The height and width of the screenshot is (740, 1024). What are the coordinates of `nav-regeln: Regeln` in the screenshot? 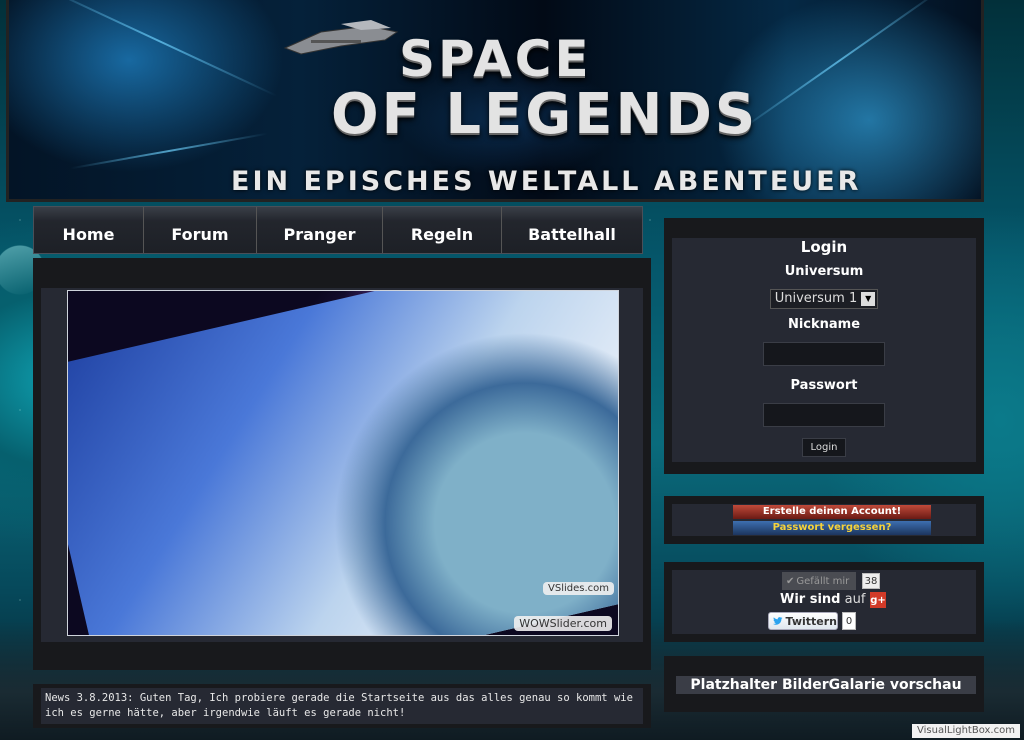 It's located at (442, 230).